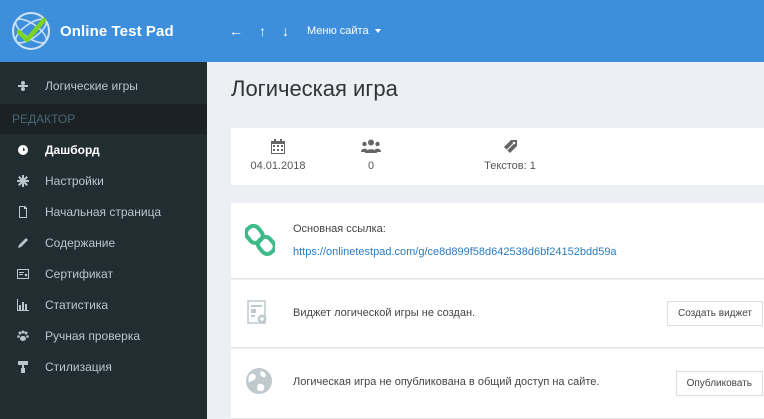  Describe the element at coordinates (371, 156) in the screenshot. I see `stat-users: 0` at that location.